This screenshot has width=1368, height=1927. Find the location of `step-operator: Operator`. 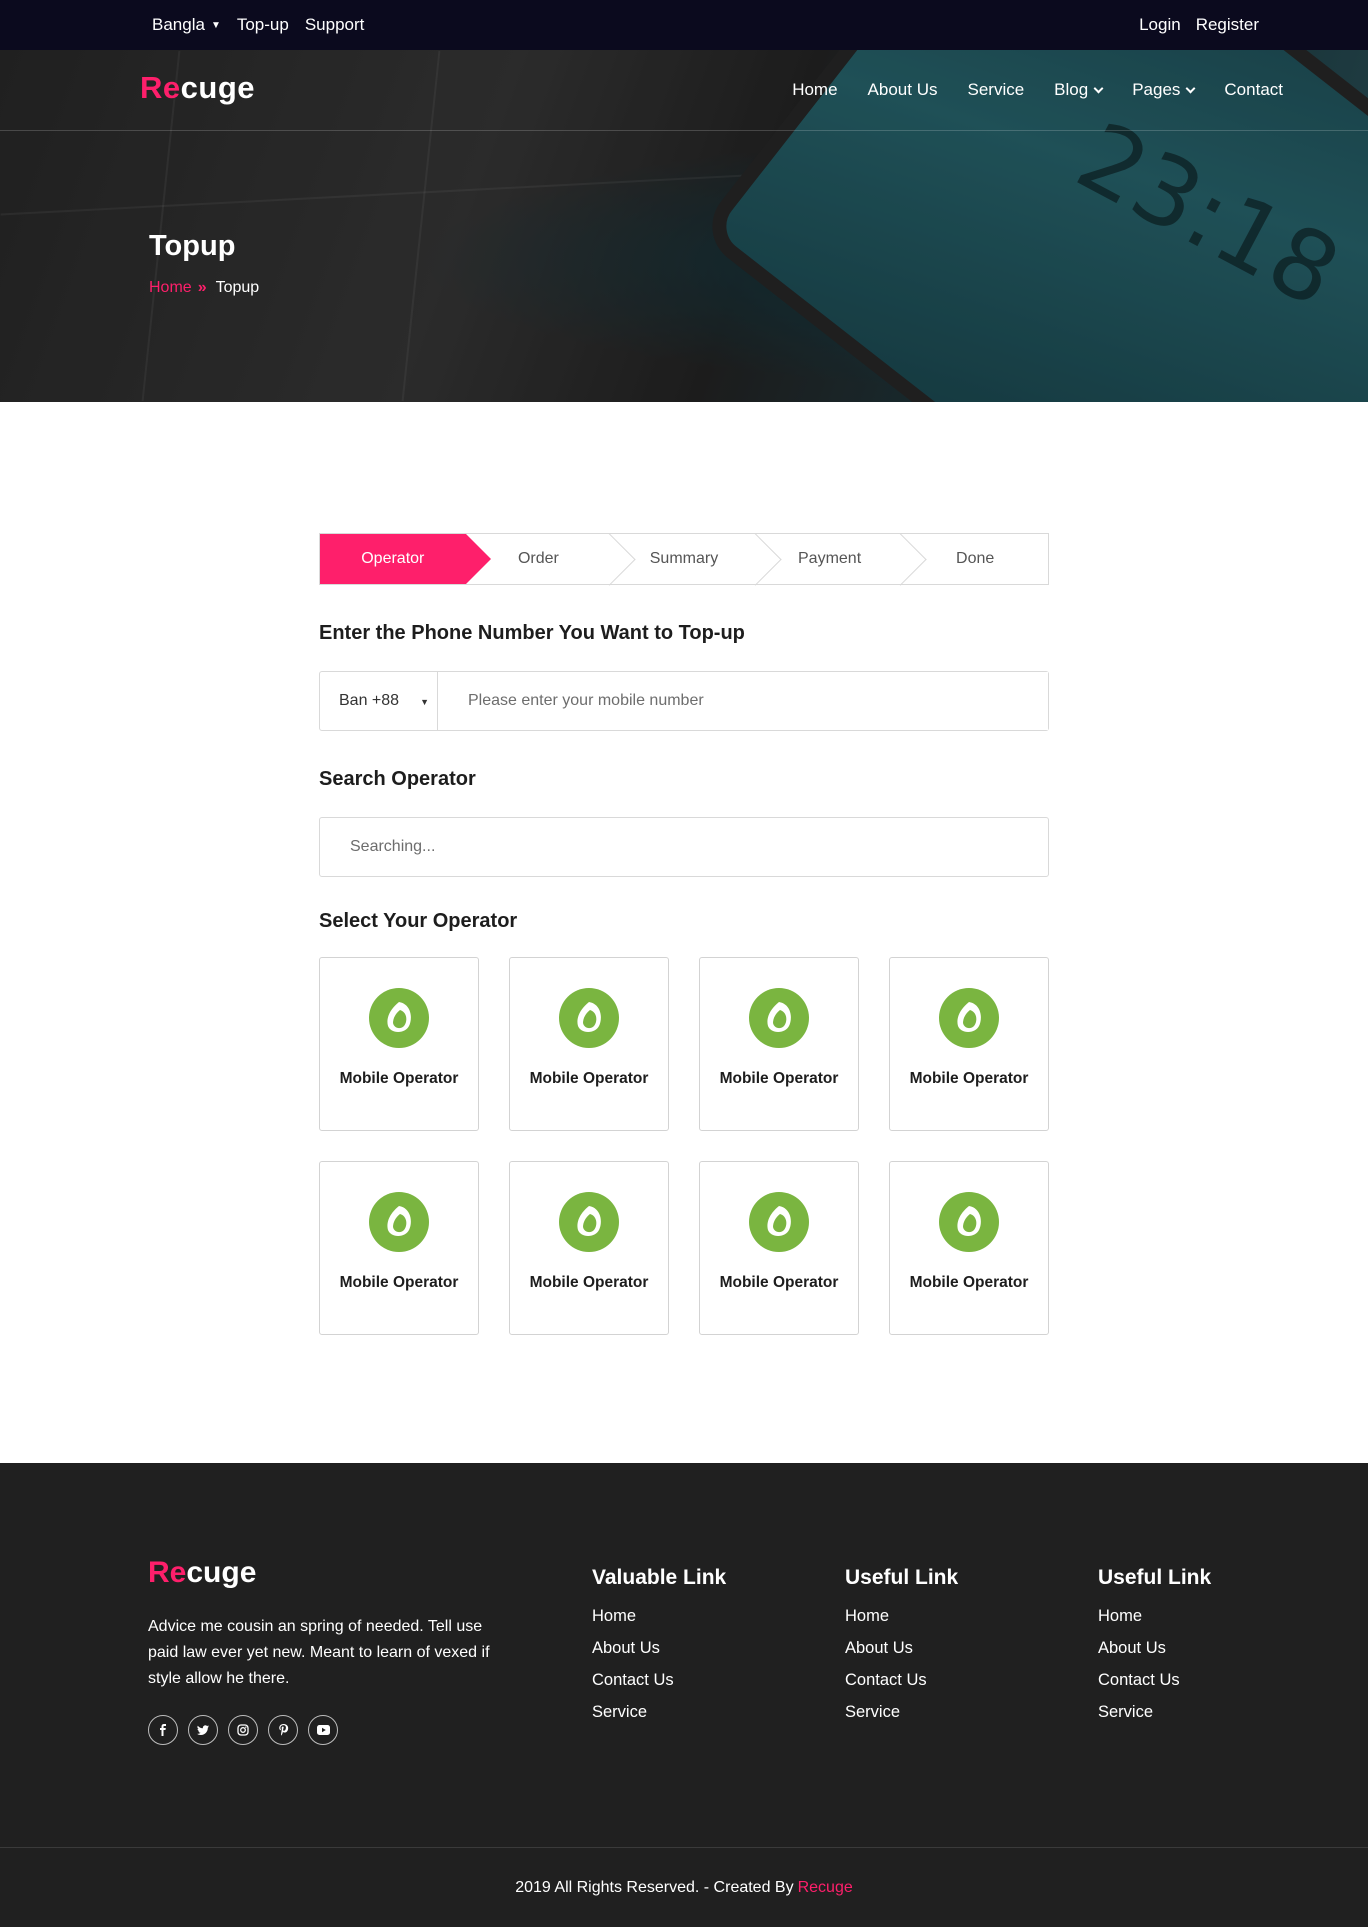

step-operator: Operator is located at coordinates (405, 559).